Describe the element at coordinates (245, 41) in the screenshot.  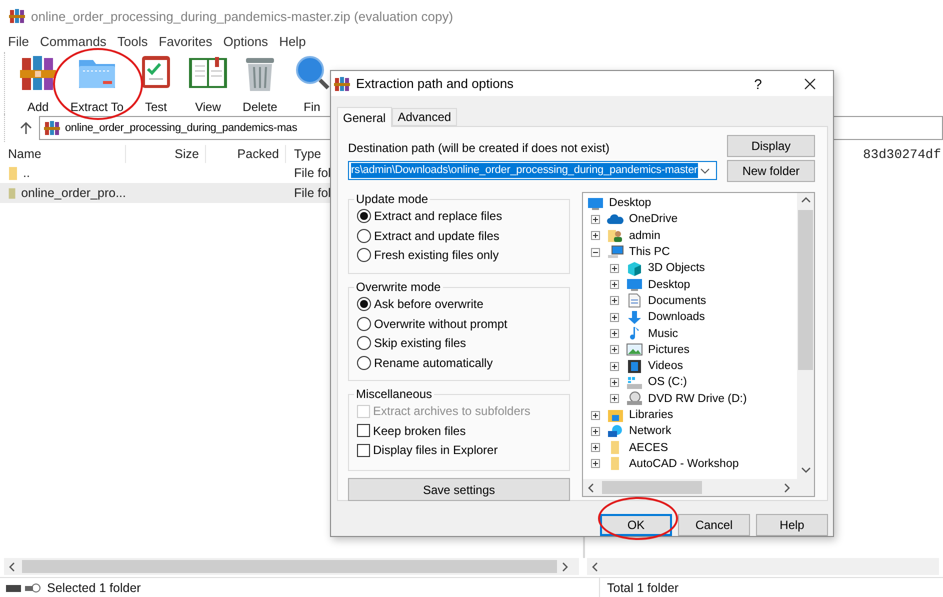
I see `menu-item: Options` at that location.